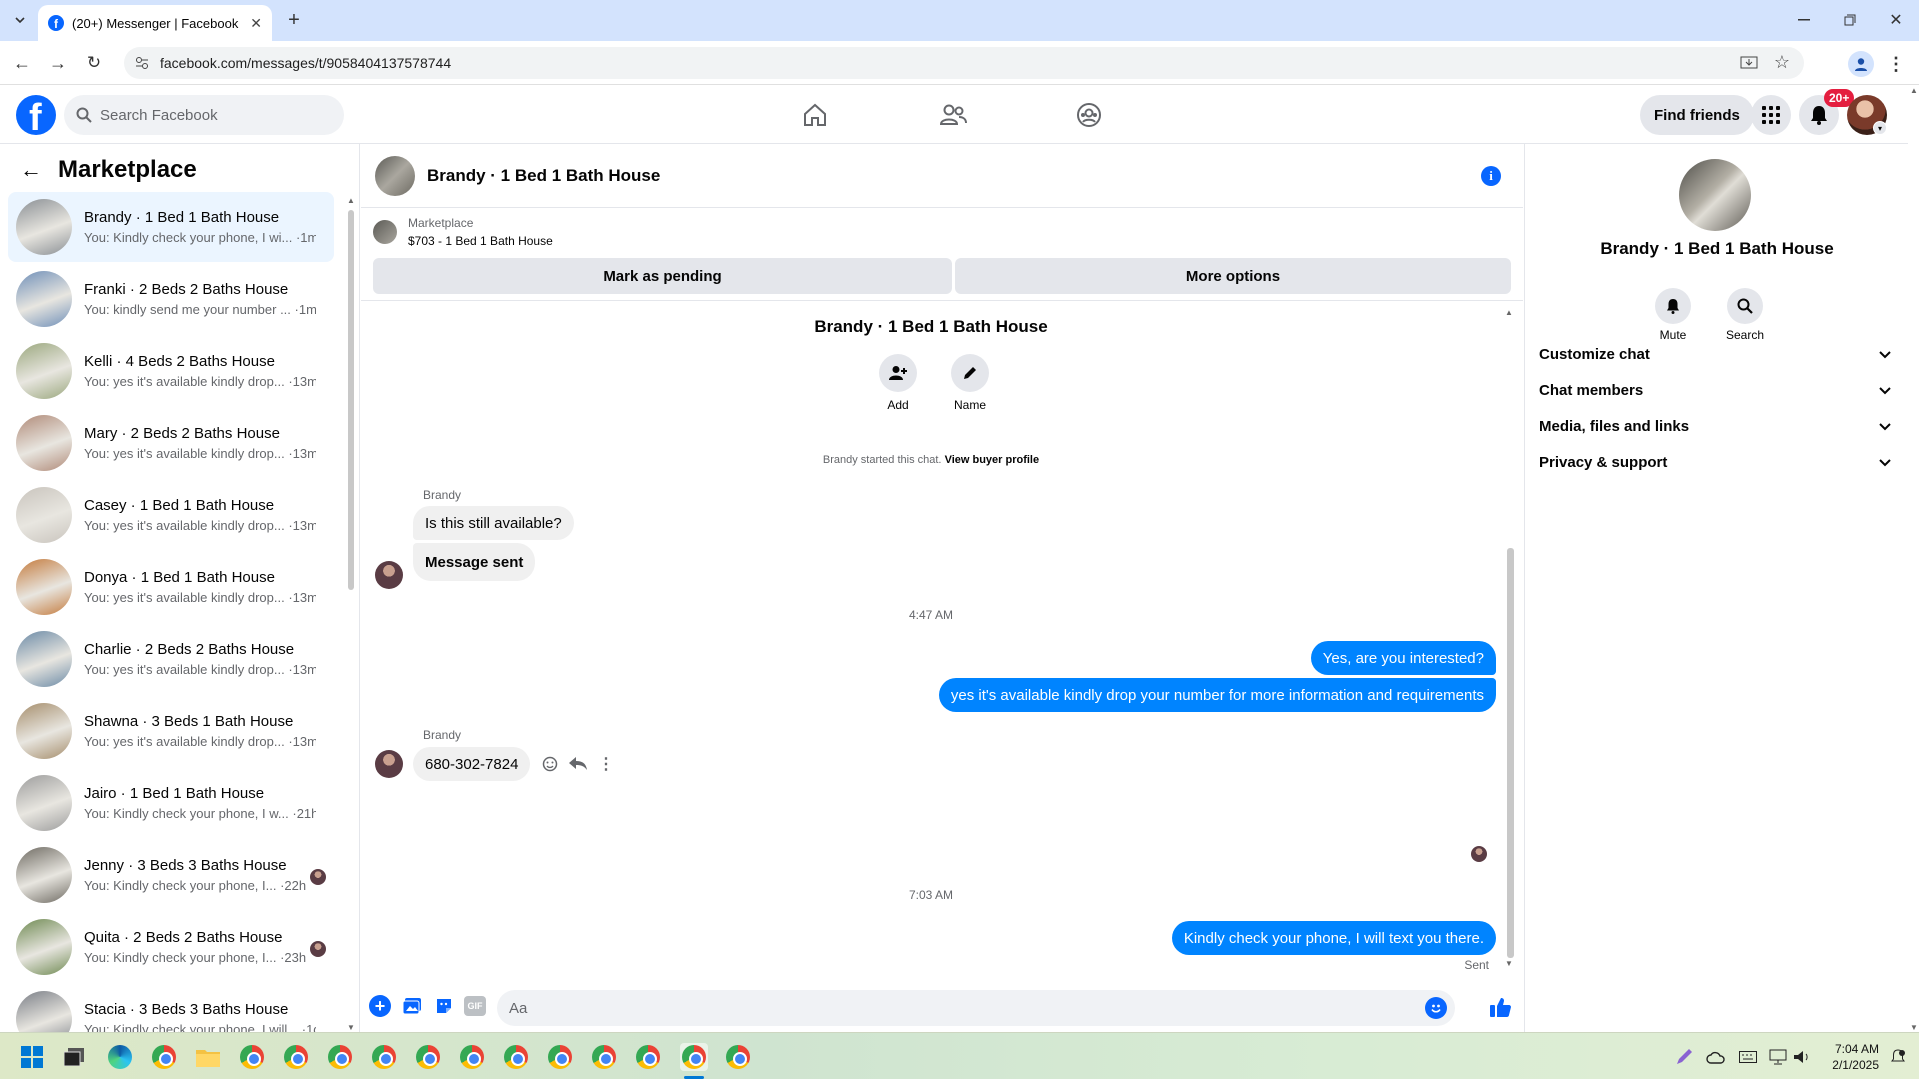 This screenshot has height=1079, width=1919. I want to click on listing-title: $703 - 1 Bed 1 Bath House, so click(480, 241).